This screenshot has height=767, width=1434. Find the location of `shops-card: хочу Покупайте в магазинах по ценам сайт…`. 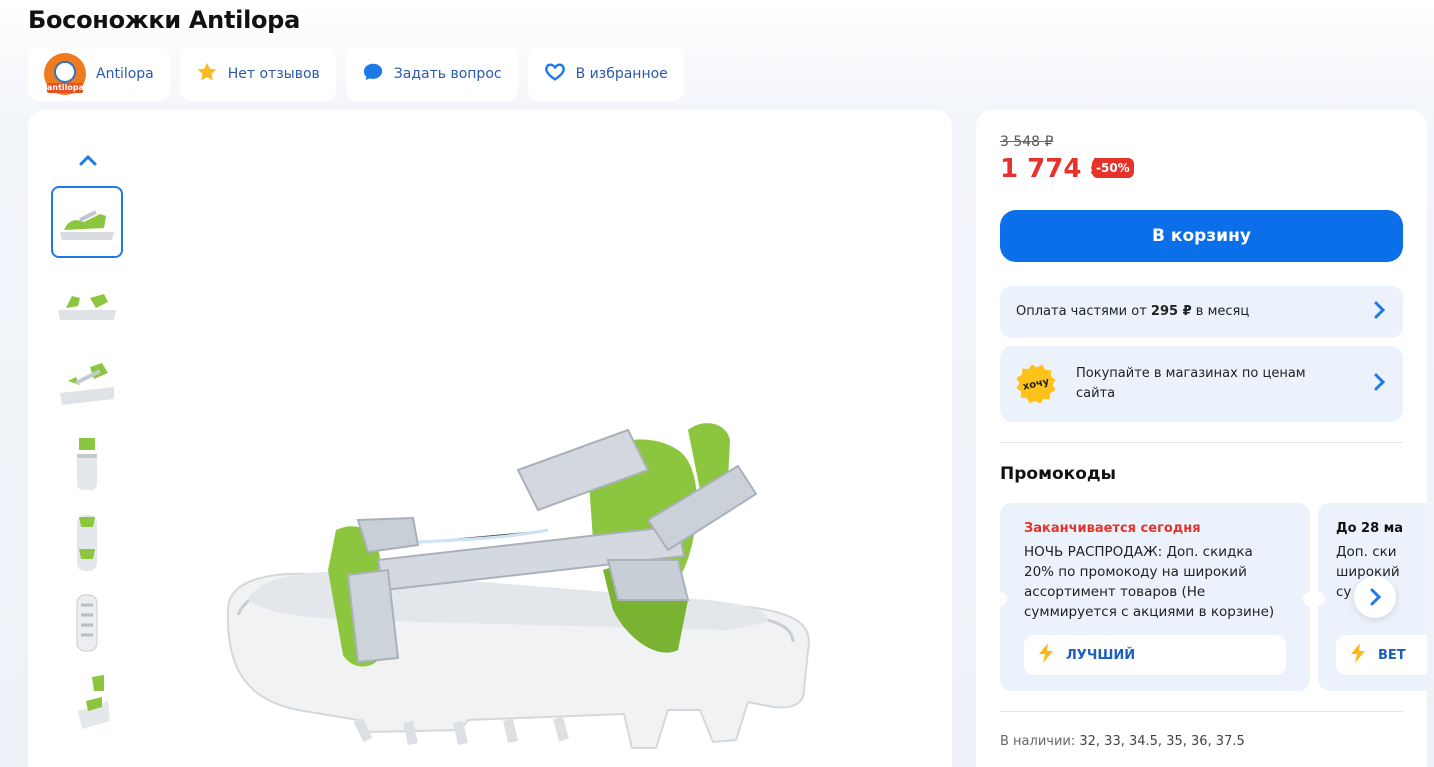

shops-card: хочу Покупайте в магазинах по ценам сайт… is located at coordinates (1201, 384).